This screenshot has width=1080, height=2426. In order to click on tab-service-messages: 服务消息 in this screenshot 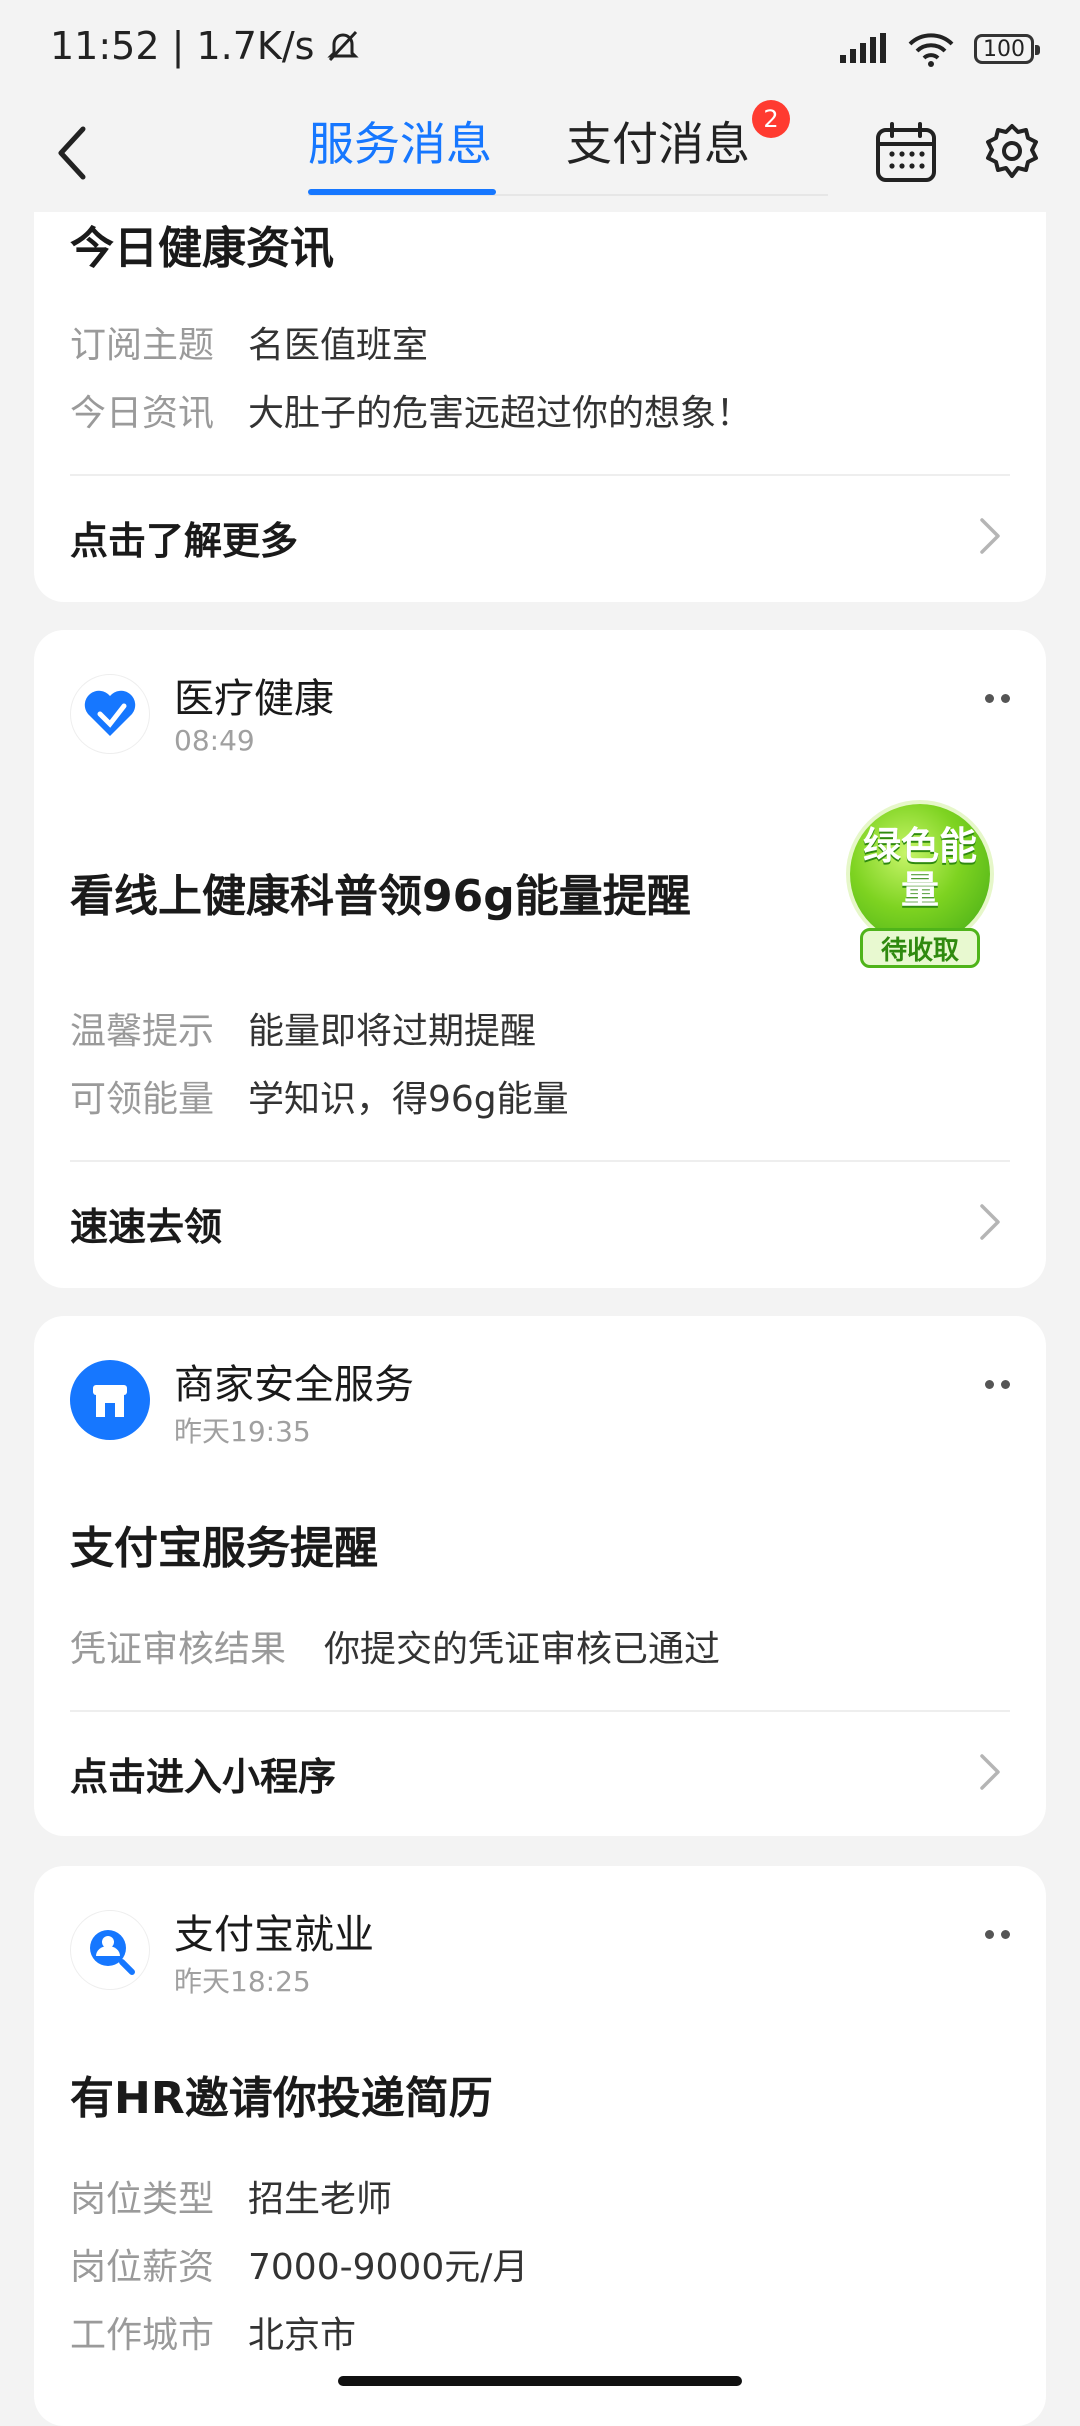, I will do `click(400, 141)`.